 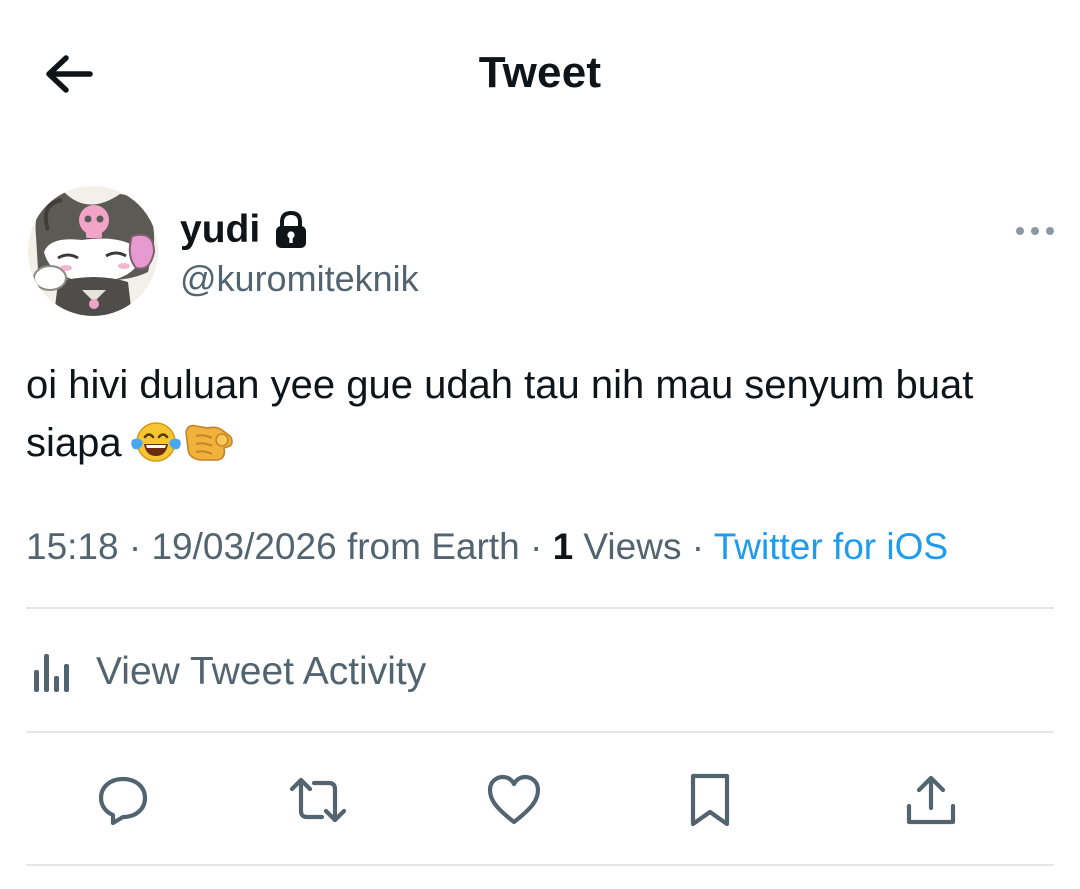 I want to click on share-icon, so click(x=931, y=800).